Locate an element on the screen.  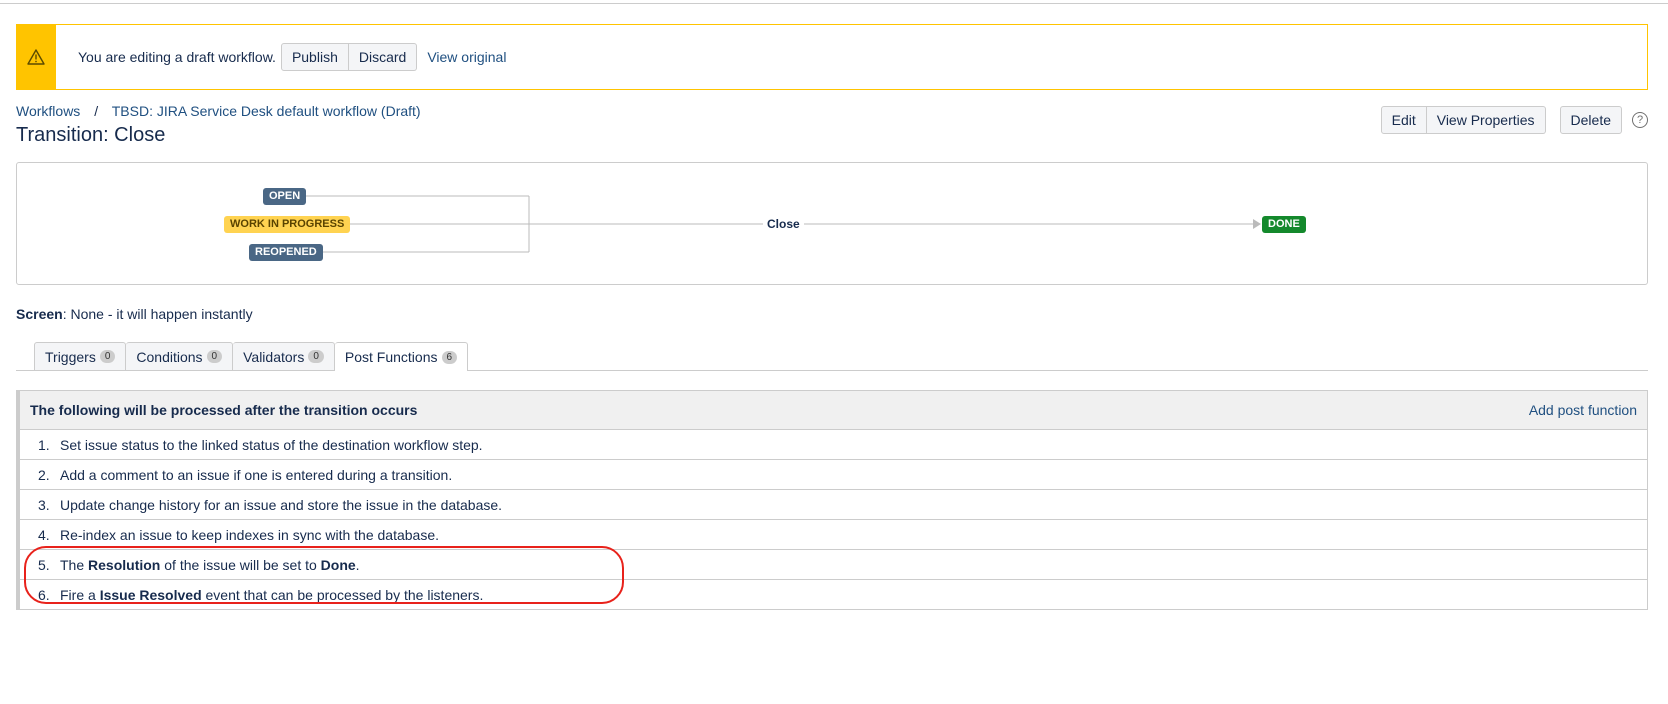
tab-conditions: Conditions 0 is located at coordinates (180, 356).